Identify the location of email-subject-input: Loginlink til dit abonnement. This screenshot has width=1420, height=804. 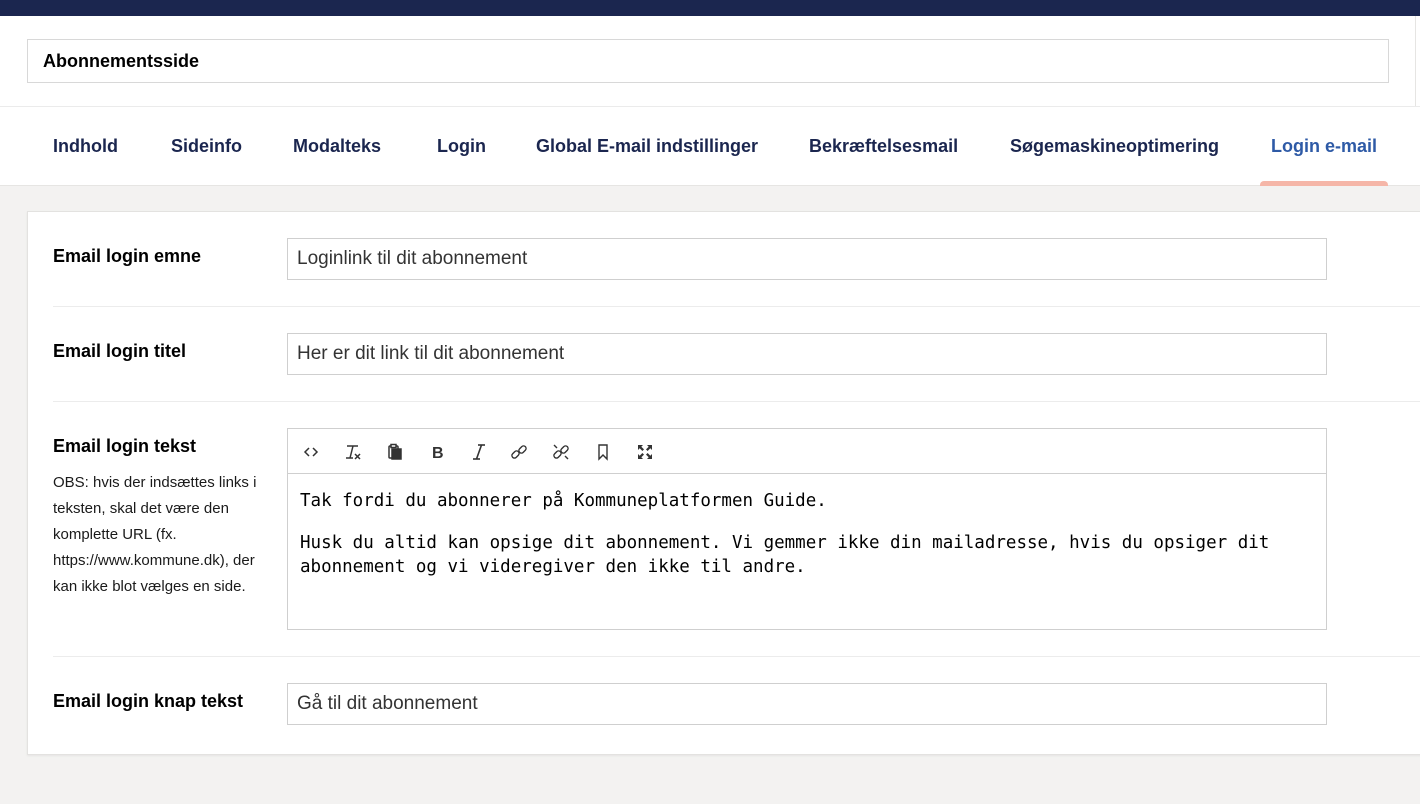
(807, 259).